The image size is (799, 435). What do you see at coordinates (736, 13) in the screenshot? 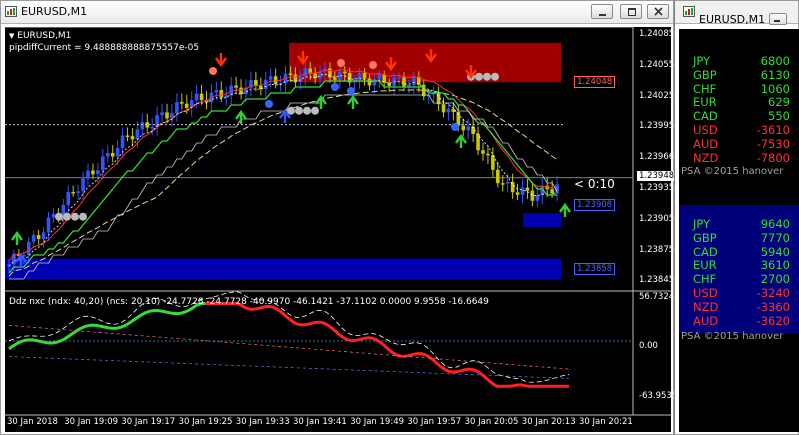
I see `side-window-titlebar: EURUSD,M1` at bounding box center [736, 13].